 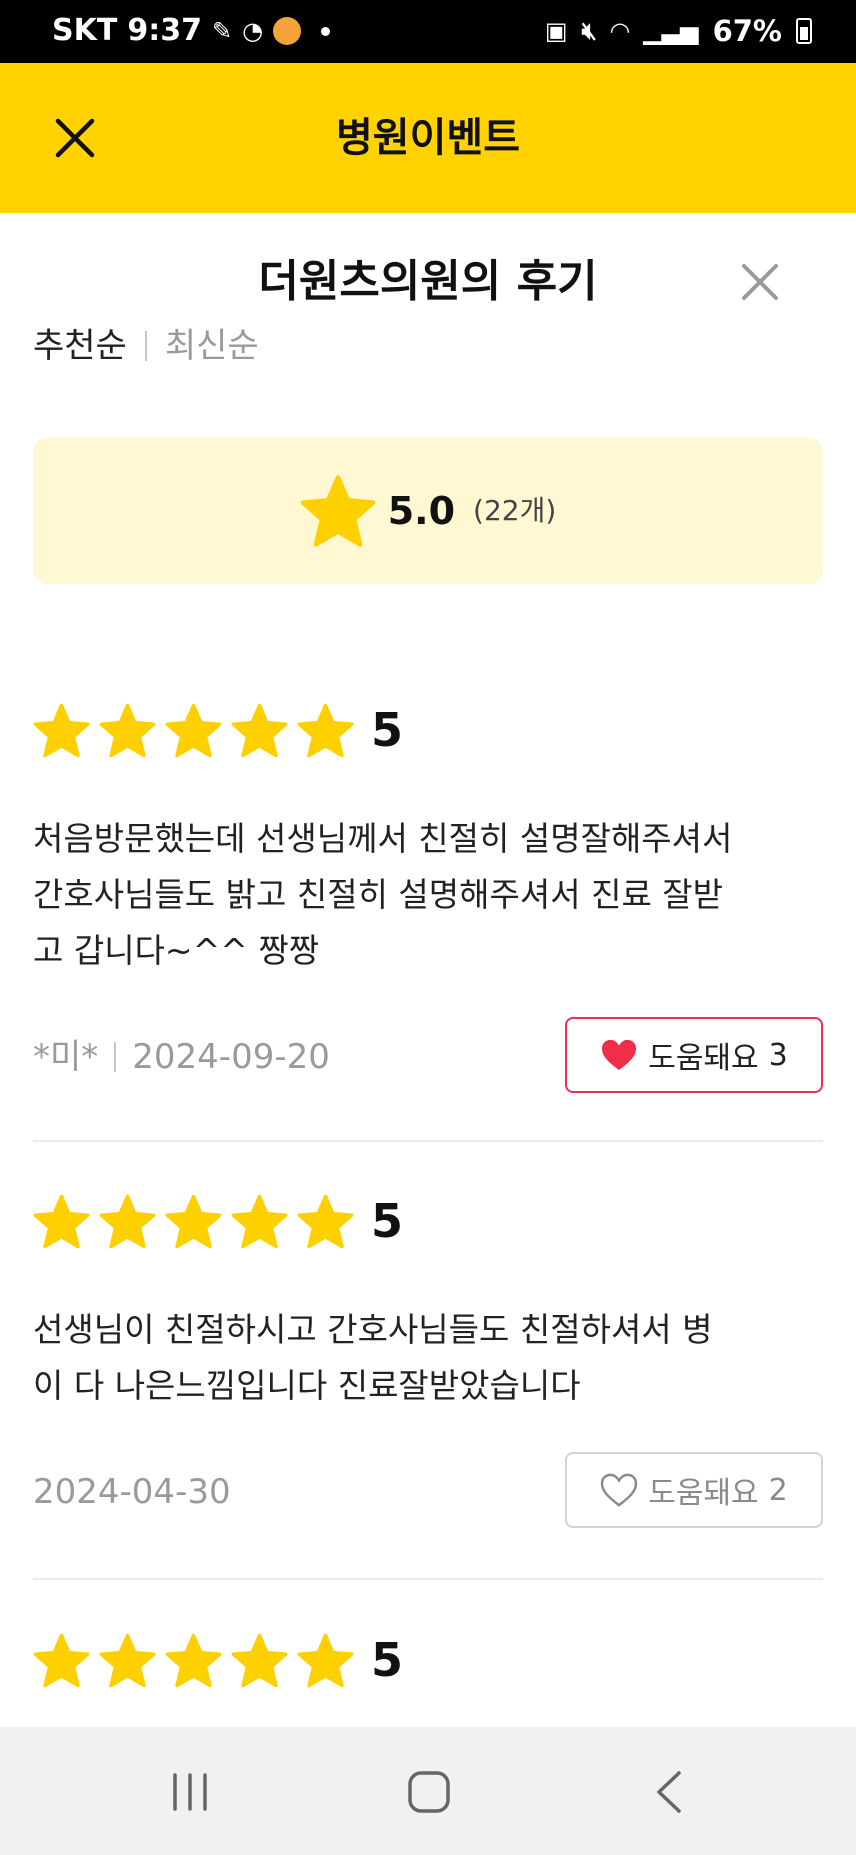 What do you see at coordinates (428, 31) in the screenshot?
I see `status-bar: SKT 9:37 ✎ ◔ ▣ 🔇︎ ◠ ▁▃▅ 67%` at bounding box center [428, 31].